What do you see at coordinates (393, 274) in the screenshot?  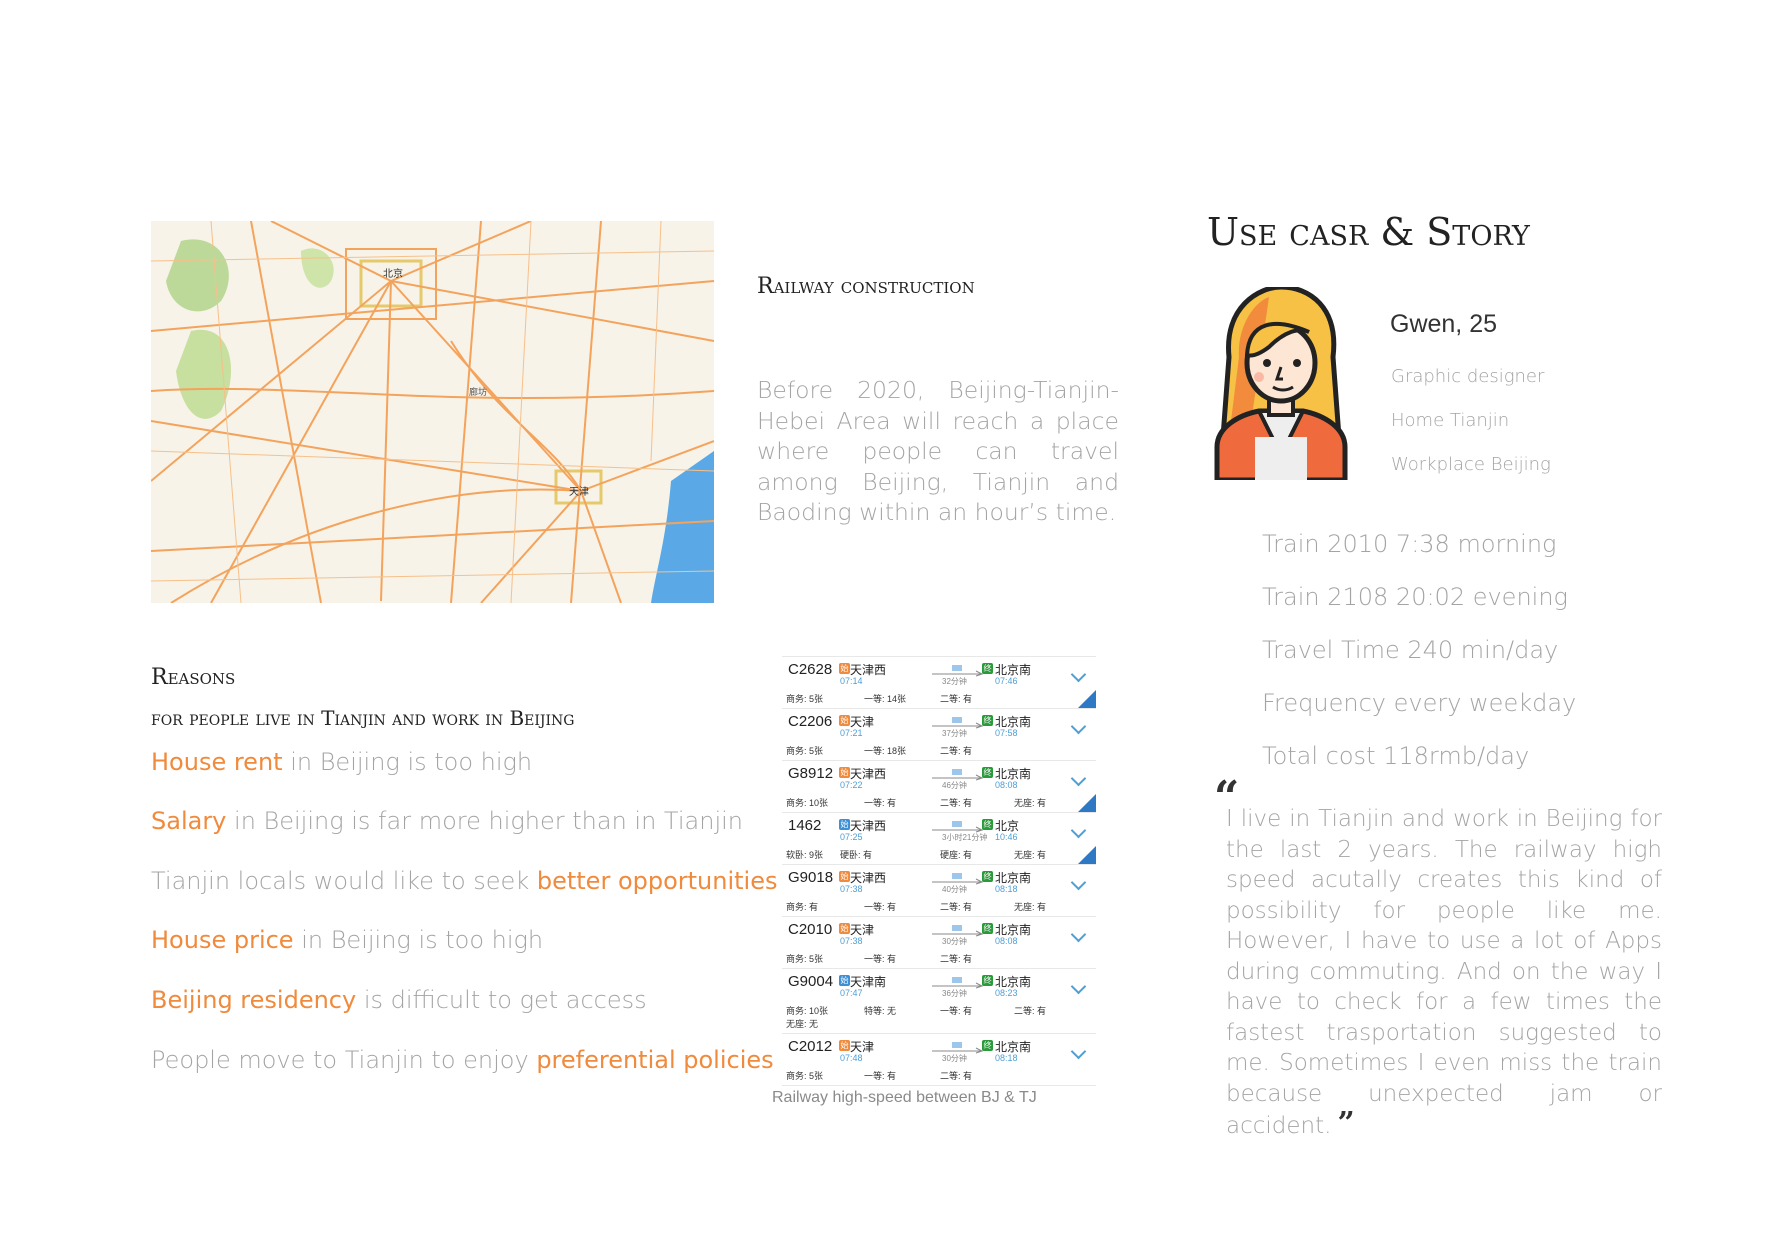 I see `map-label-beijing: 北京` at bounding box center [393, 274].